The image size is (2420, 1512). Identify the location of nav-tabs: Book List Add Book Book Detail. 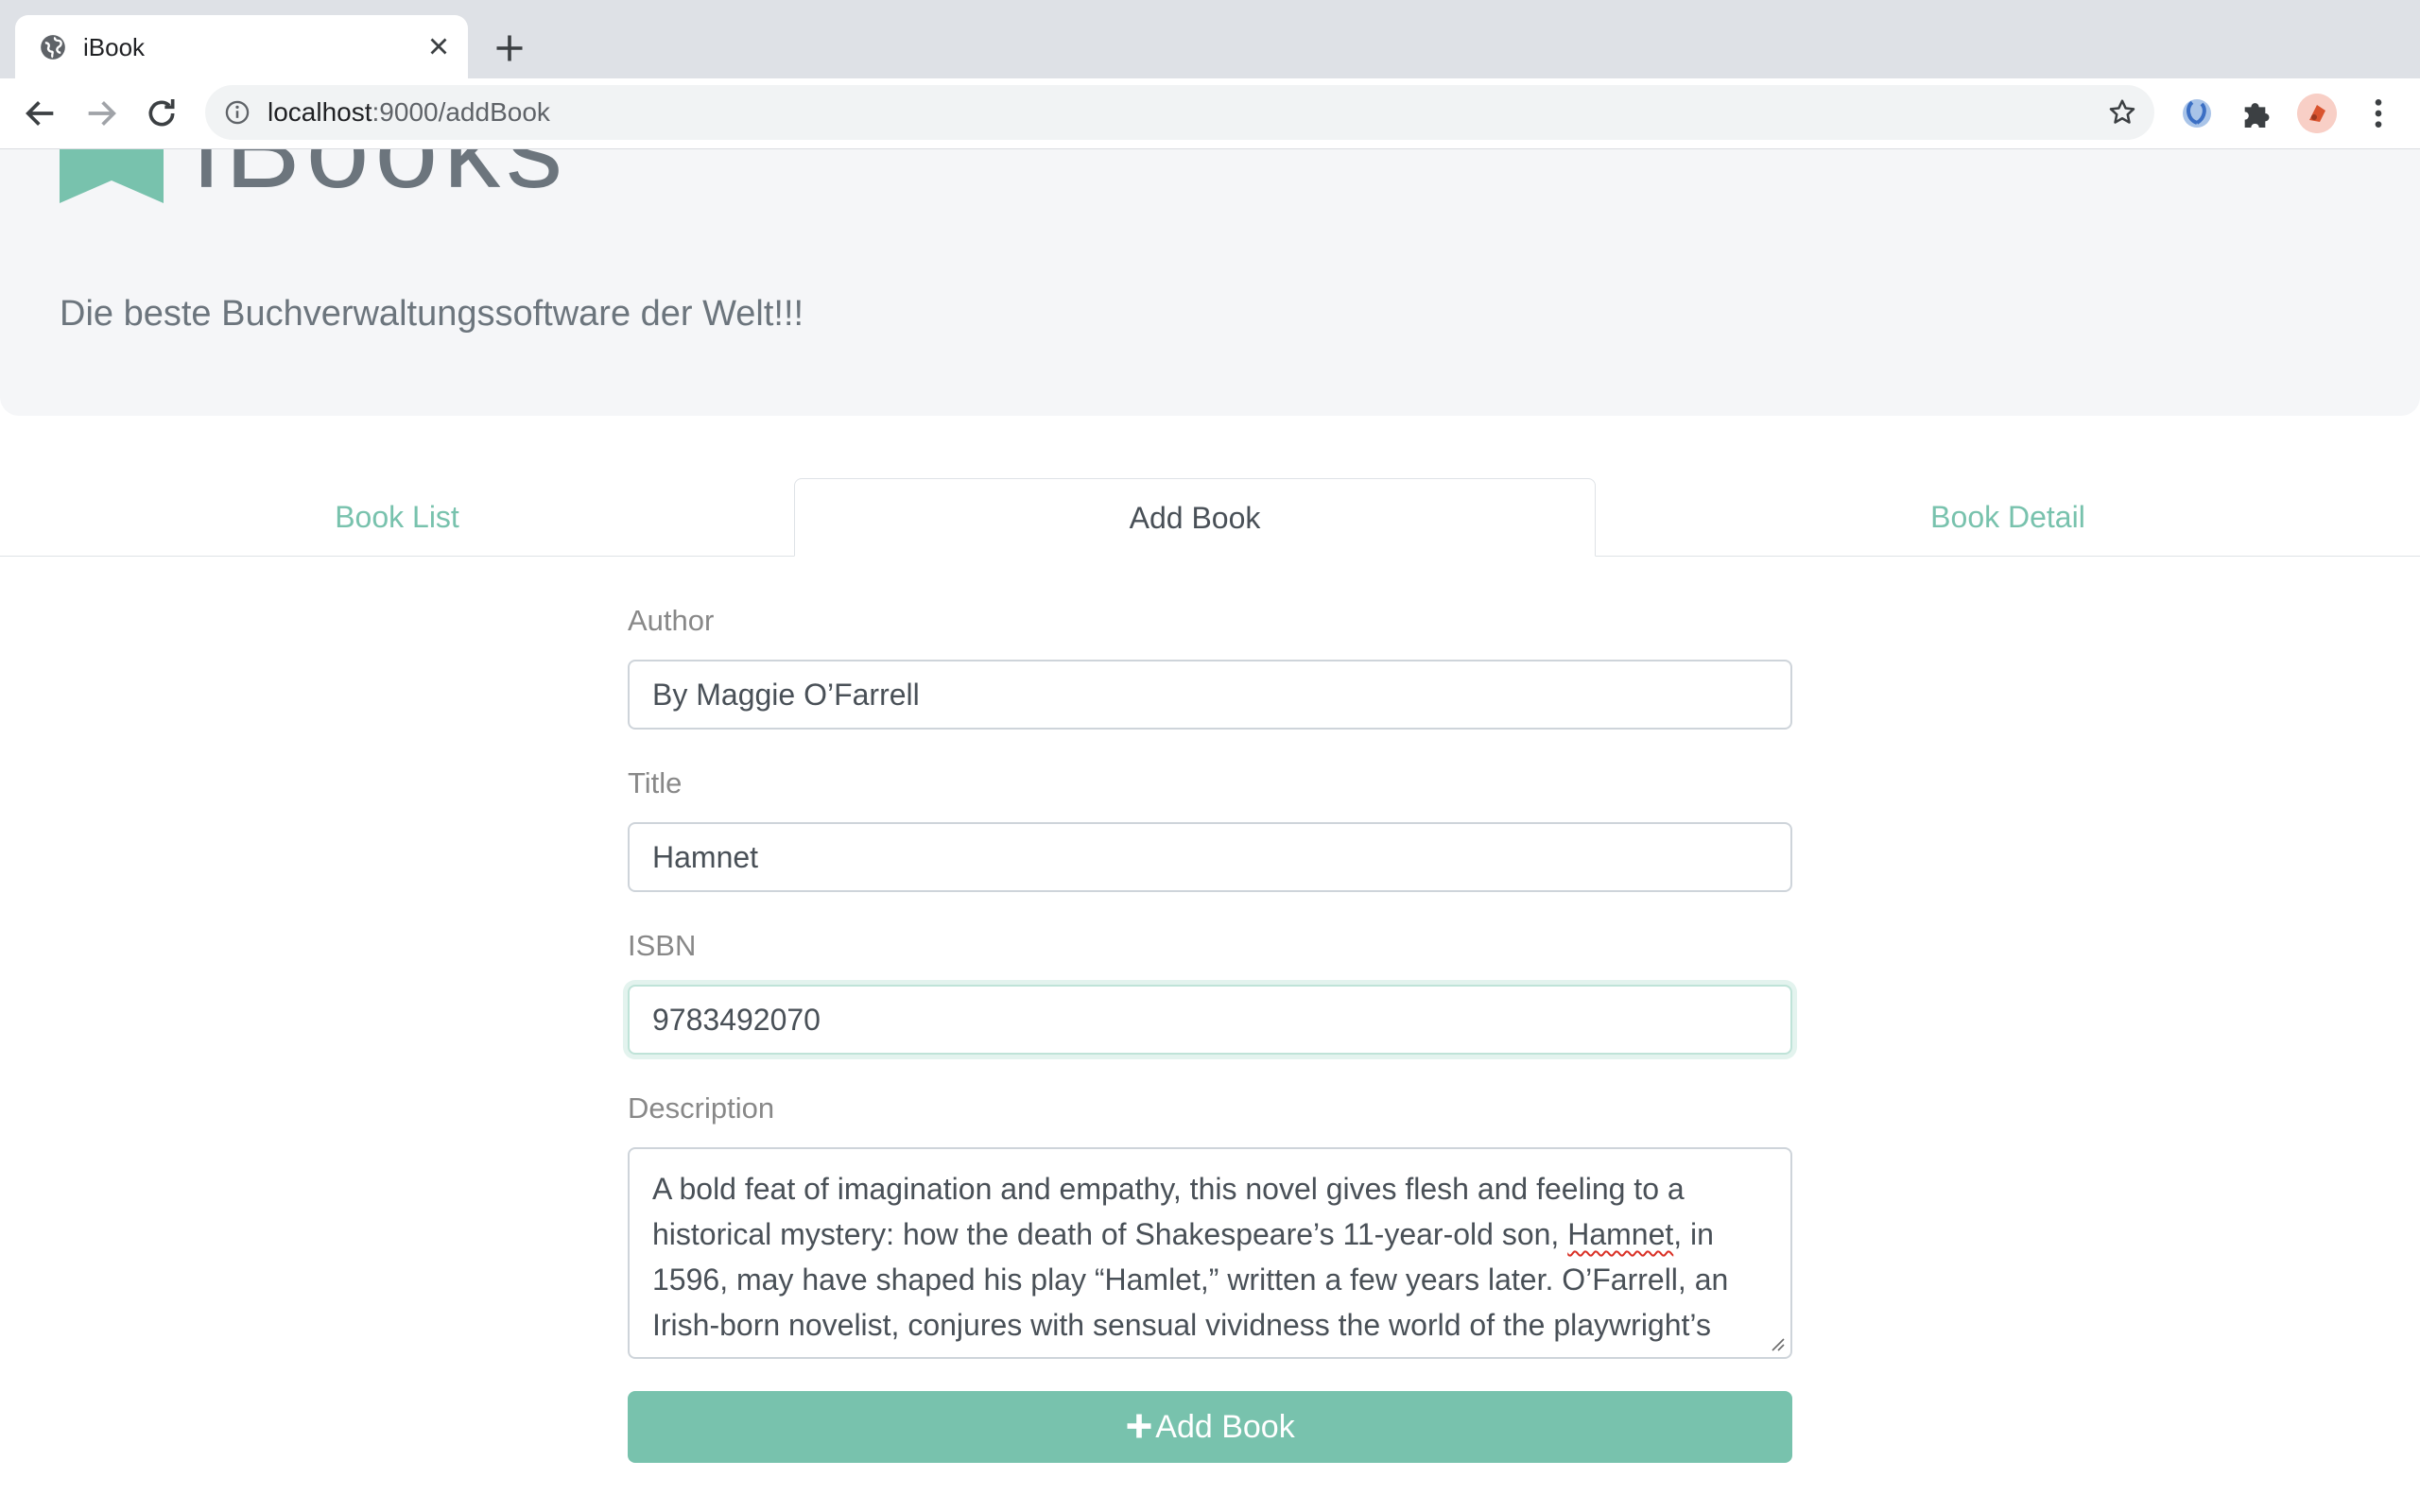
(1210, 518).